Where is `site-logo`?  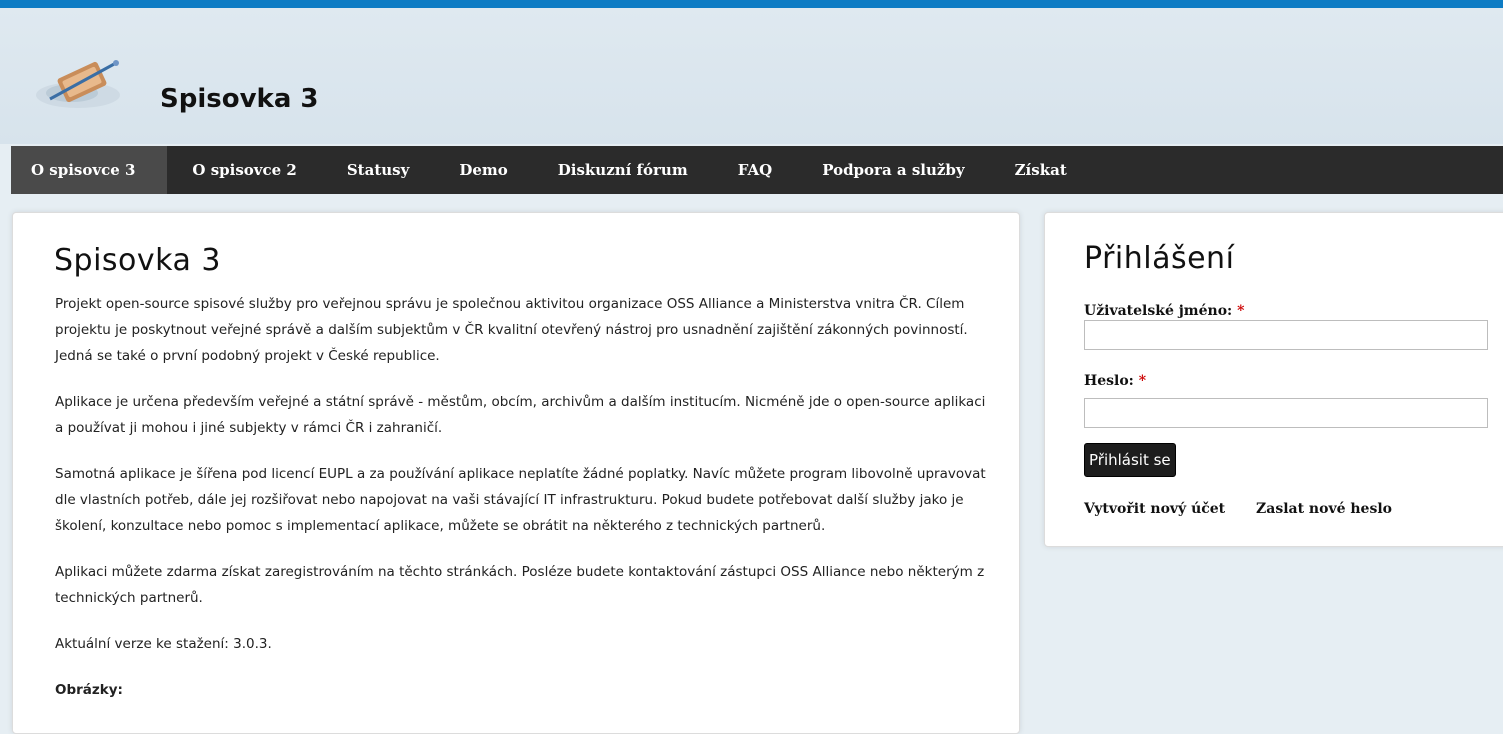 site-logo is located at coordinates (80, 83).